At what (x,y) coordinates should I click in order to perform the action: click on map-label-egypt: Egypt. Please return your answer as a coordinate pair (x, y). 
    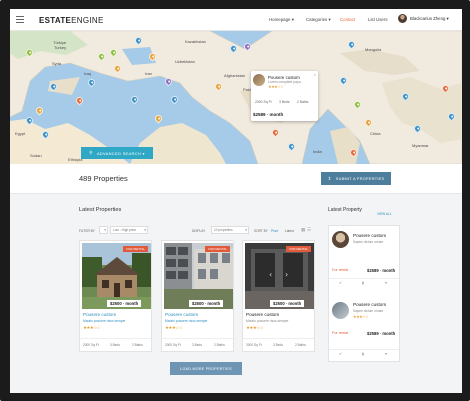
    Looking at the image, I should click on (20, 133).